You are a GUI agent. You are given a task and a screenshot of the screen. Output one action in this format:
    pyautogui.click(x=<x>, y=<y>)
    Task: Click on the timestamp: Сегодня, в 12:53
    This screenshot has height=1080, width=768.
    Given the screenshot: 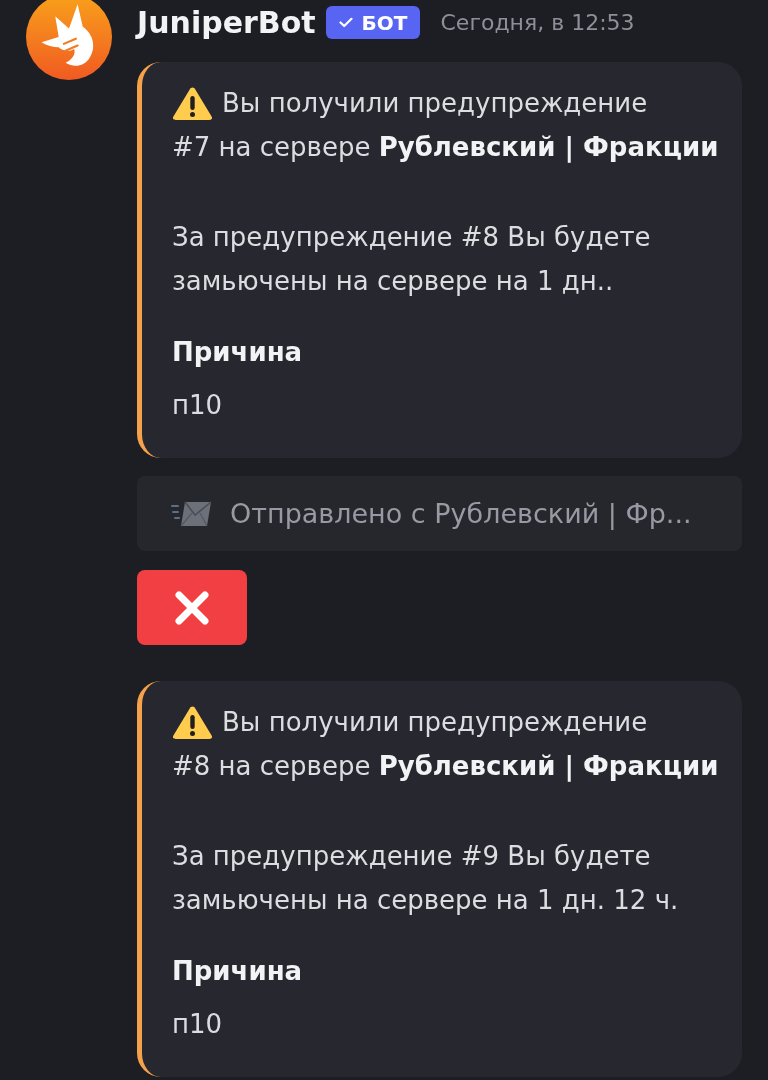 What is the action you would take?
    pyautogui.click(x=537, y=22)
    